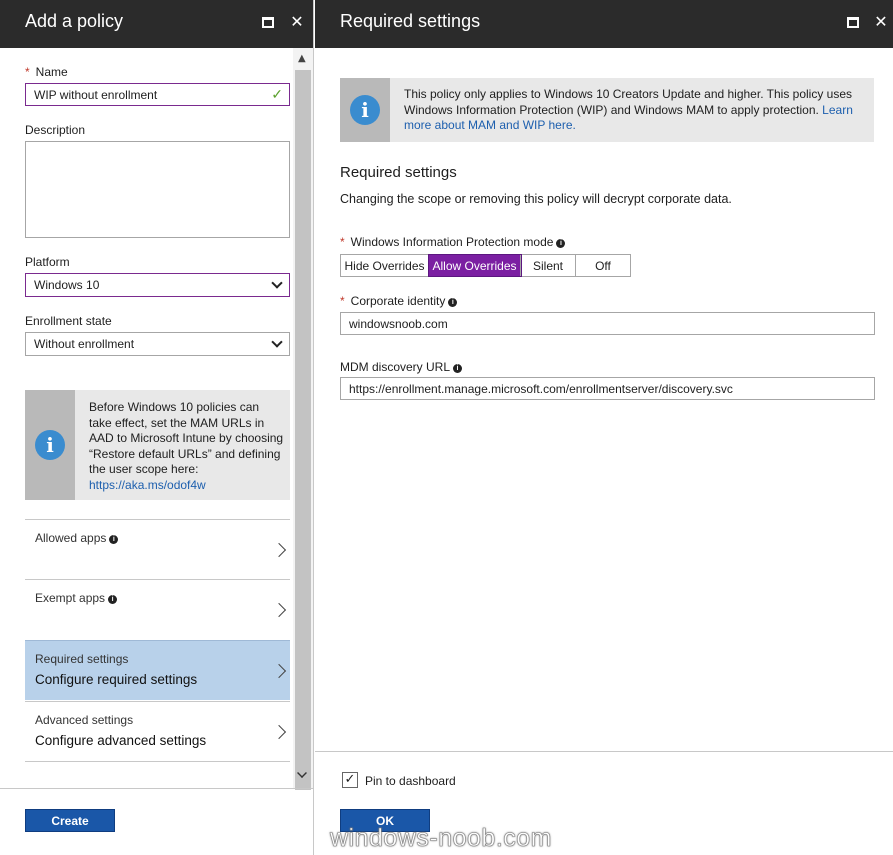 This screenshot has width=893, height=855. What do you see at coordinates (82, 659) in the screenshot?
I see `nav-label: Required settings` at bounding box center [82, 659].